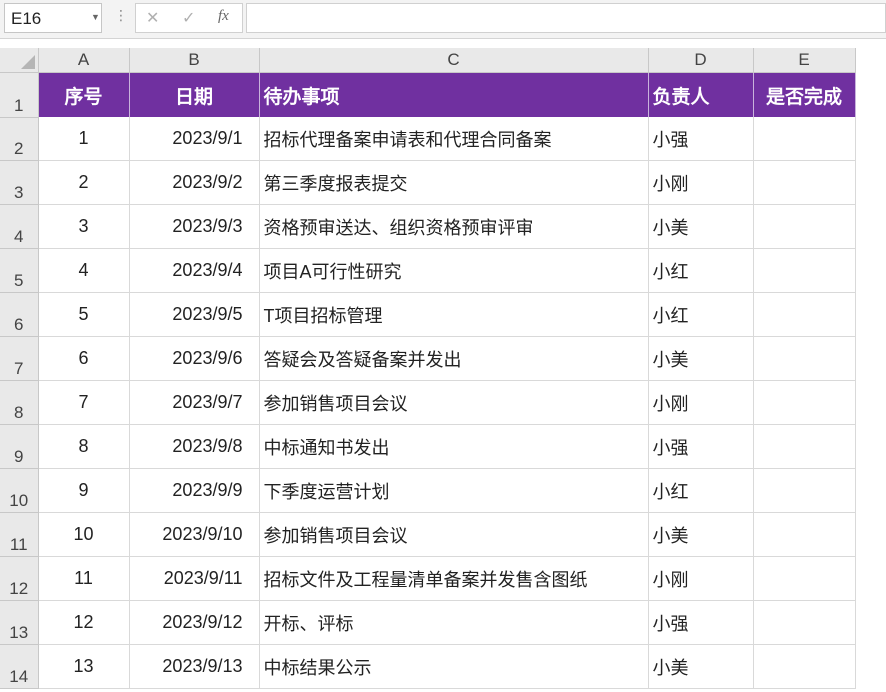  I want to click on row-header: 2, so click(19, 139).